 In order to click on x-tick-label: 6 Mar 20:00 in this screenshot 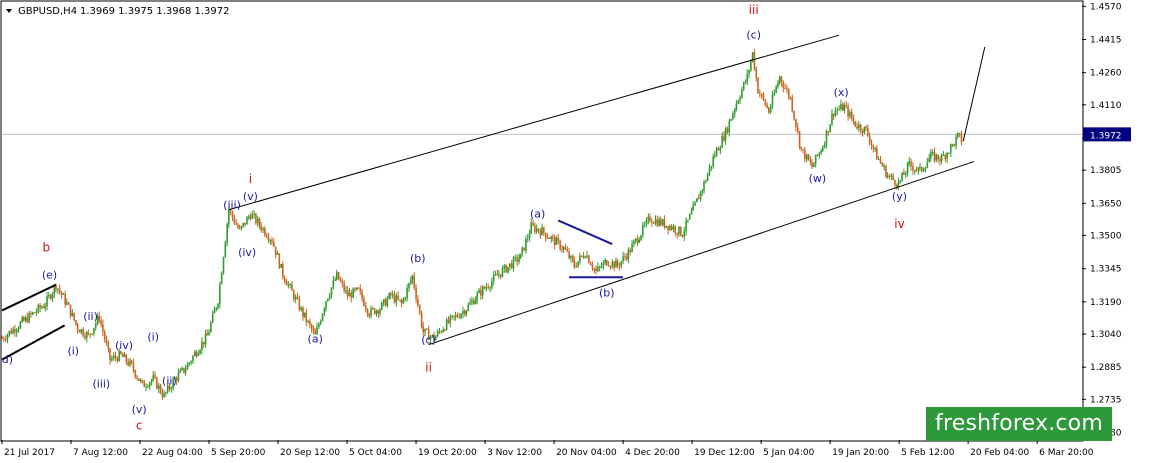, I will do `click(1066, 453)`.